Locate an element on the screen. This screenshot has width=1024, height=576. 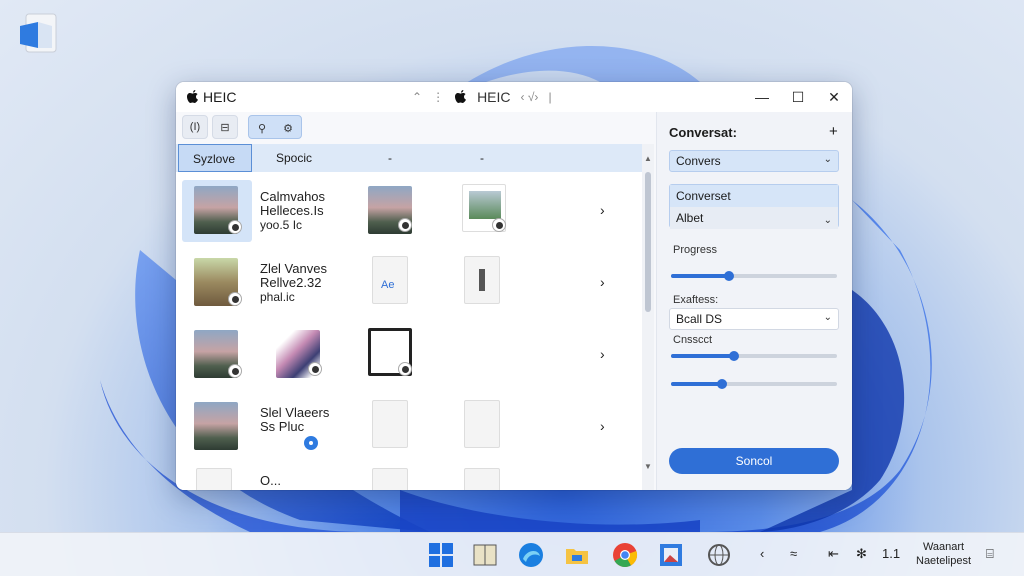
close-button: ✕ is located at coordinates (834, 97).